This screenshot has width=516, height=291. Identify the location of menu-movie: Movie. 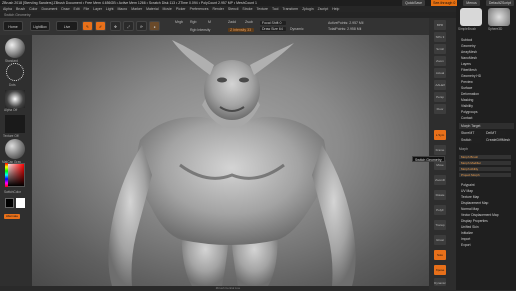
(167, 9).